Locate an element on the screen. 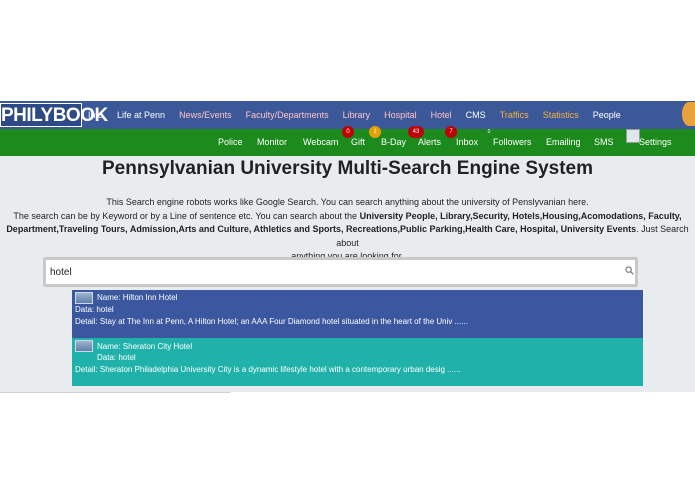 The width and height of the screenshot is (695, 494). search-input is located at coordinates (340, 272).